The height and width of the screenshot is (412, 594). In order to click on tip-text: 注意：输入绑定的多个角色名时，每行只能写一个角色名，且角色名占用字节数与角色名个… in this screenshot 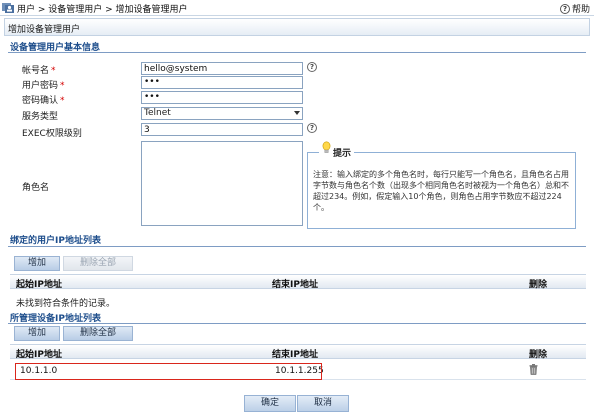, I will do `click(441, 191)`.